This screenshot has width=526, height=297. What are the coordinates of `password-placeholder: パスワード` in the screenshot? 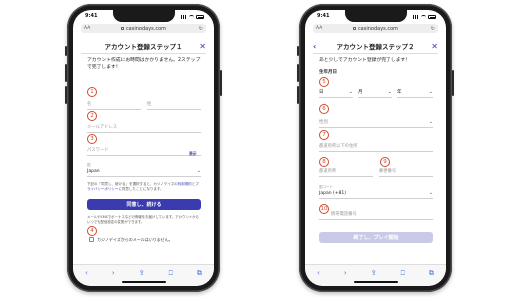 It's located at (98, 150).